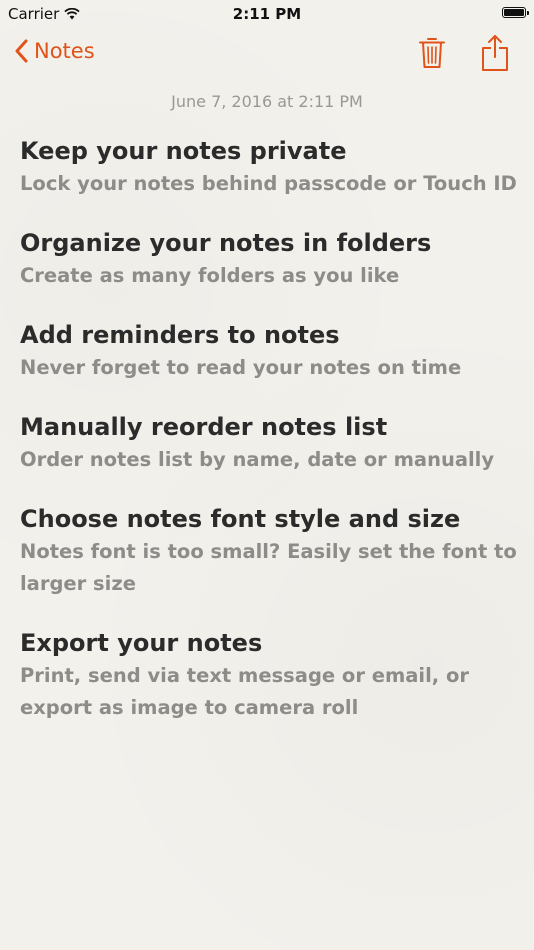 This screenshot has height=950, width=534. I want to click on battery-icon, so click(515, 12).